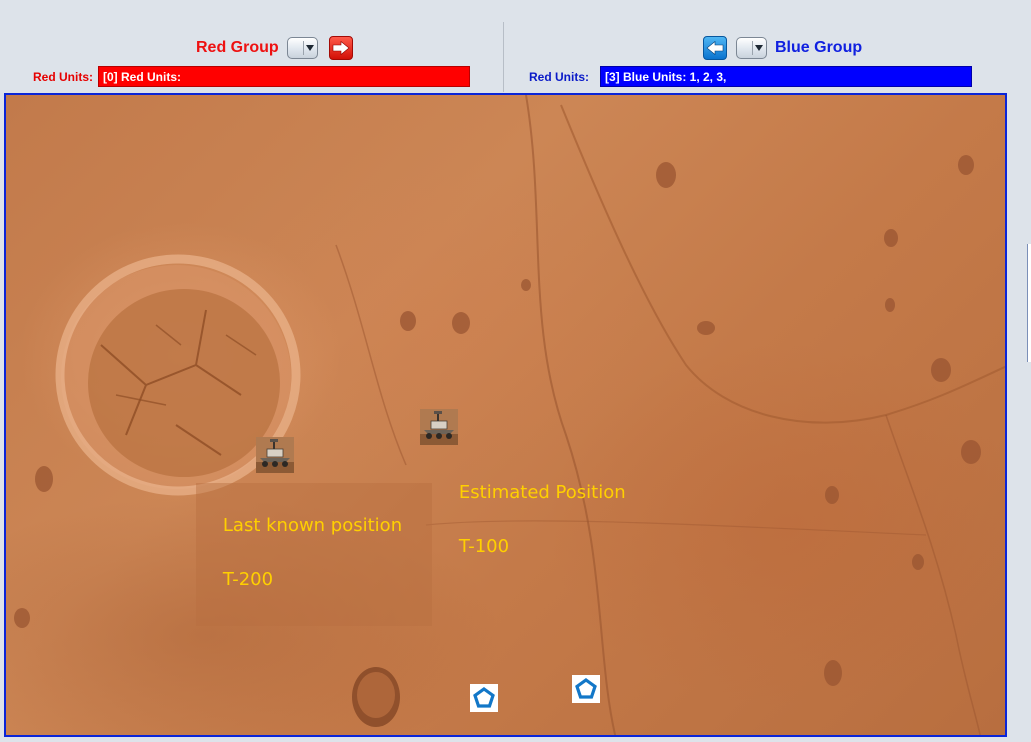 Image resolution: width=1031 pixels, height=742 pixels. Describe the element at coordinates (312, 525) in the screenshot. I see `last-known-position-text: Last known position` at that location.